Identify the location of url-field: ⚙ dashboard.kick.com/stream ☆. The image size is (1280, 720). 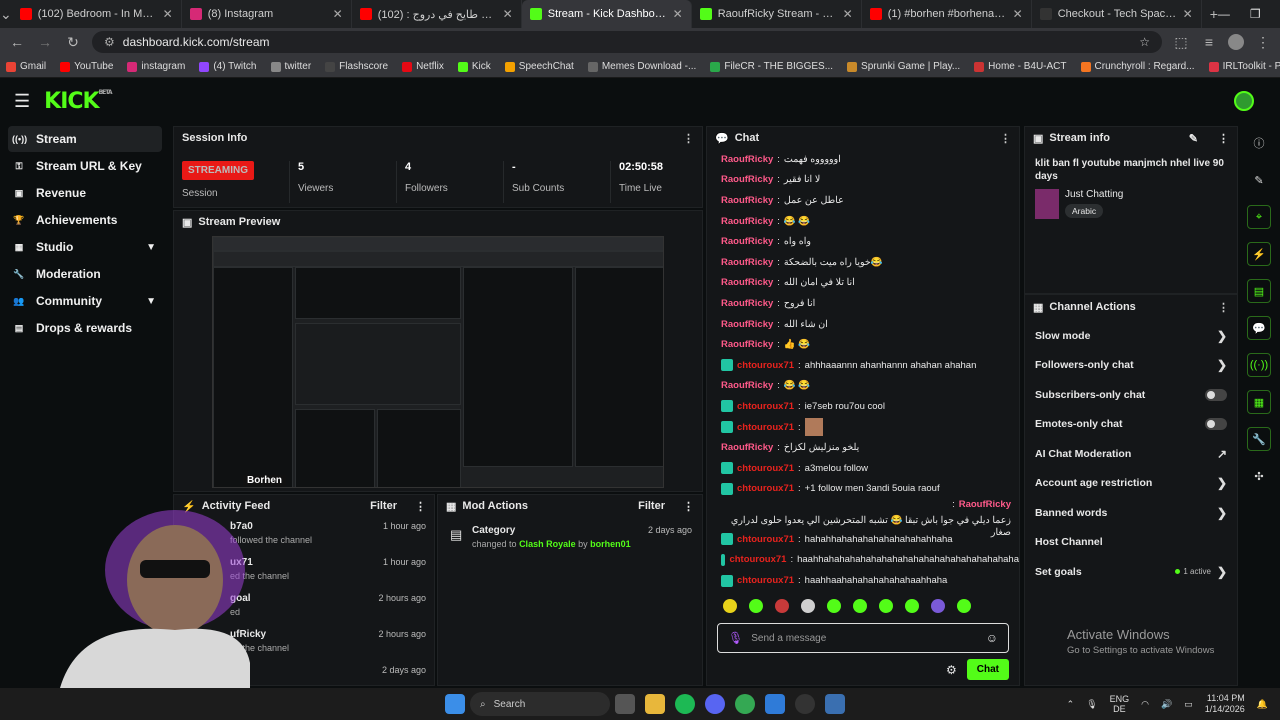
(627, 42).